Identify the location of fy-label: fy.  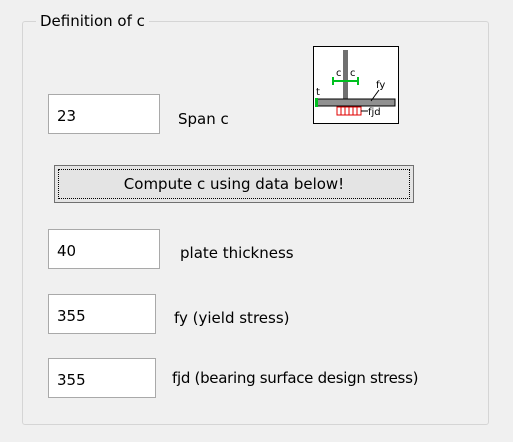
(380, 85).